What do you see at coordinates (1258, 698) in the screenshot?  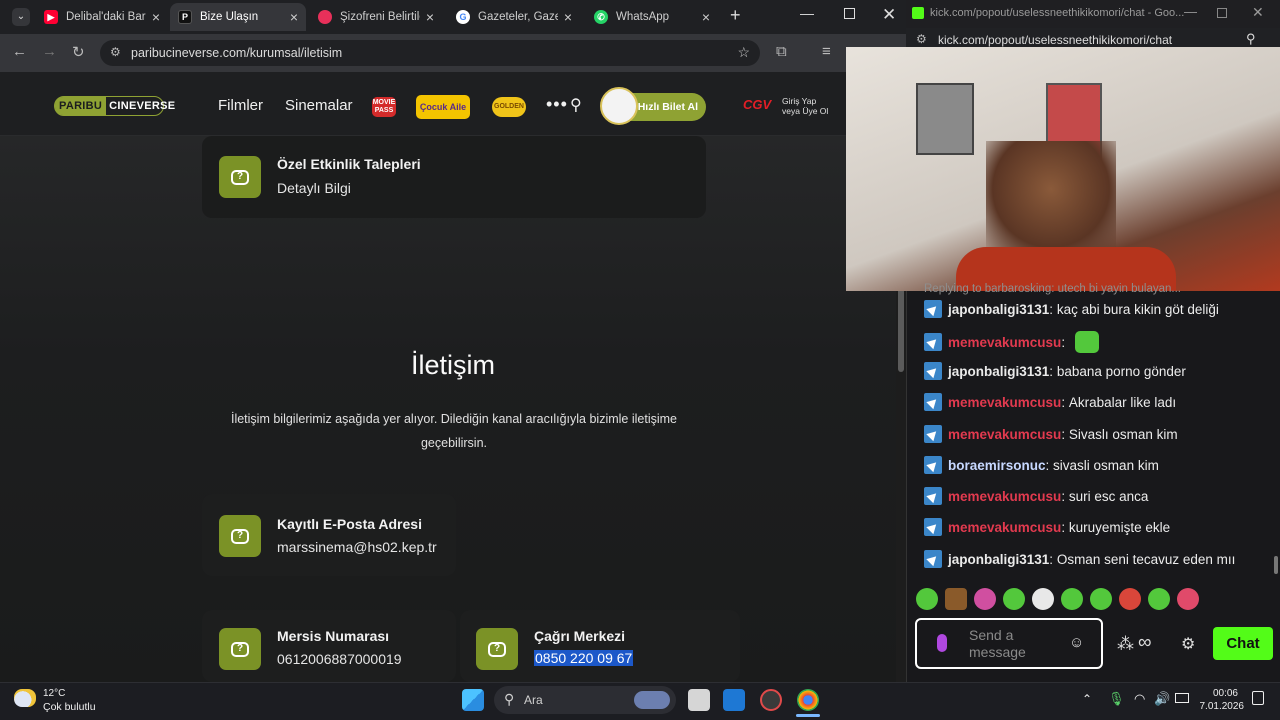 I see `notification-icon` at bounding box center [1258, 698].